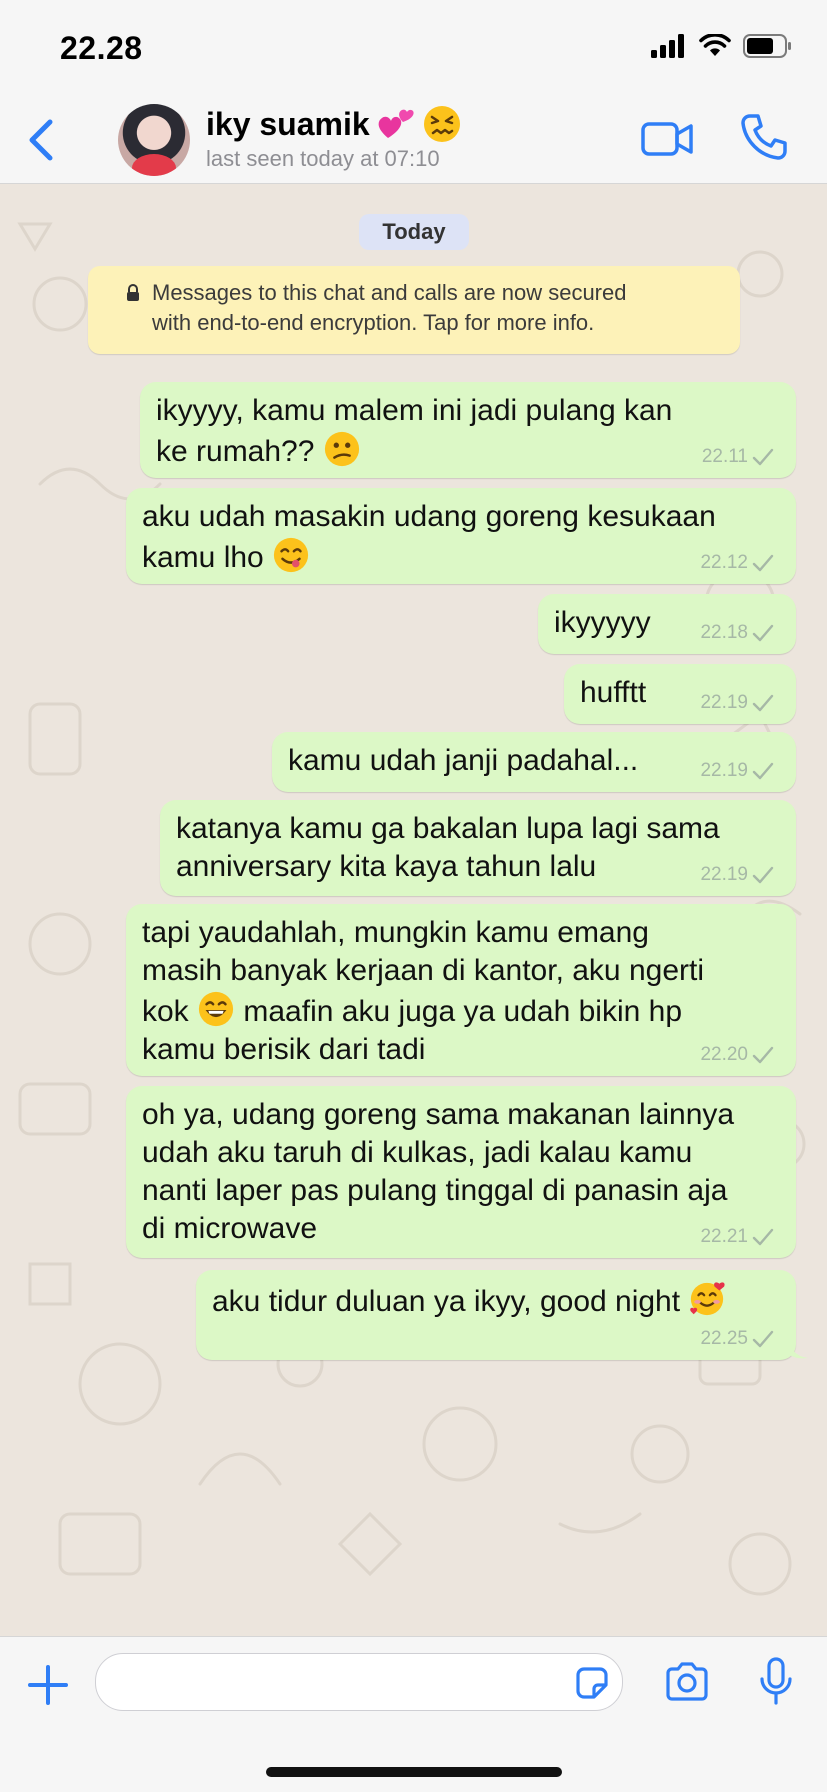  Describe the element at coordinates (230, 1228) in the screenshot. I see `message-line: di microwave` at that location.